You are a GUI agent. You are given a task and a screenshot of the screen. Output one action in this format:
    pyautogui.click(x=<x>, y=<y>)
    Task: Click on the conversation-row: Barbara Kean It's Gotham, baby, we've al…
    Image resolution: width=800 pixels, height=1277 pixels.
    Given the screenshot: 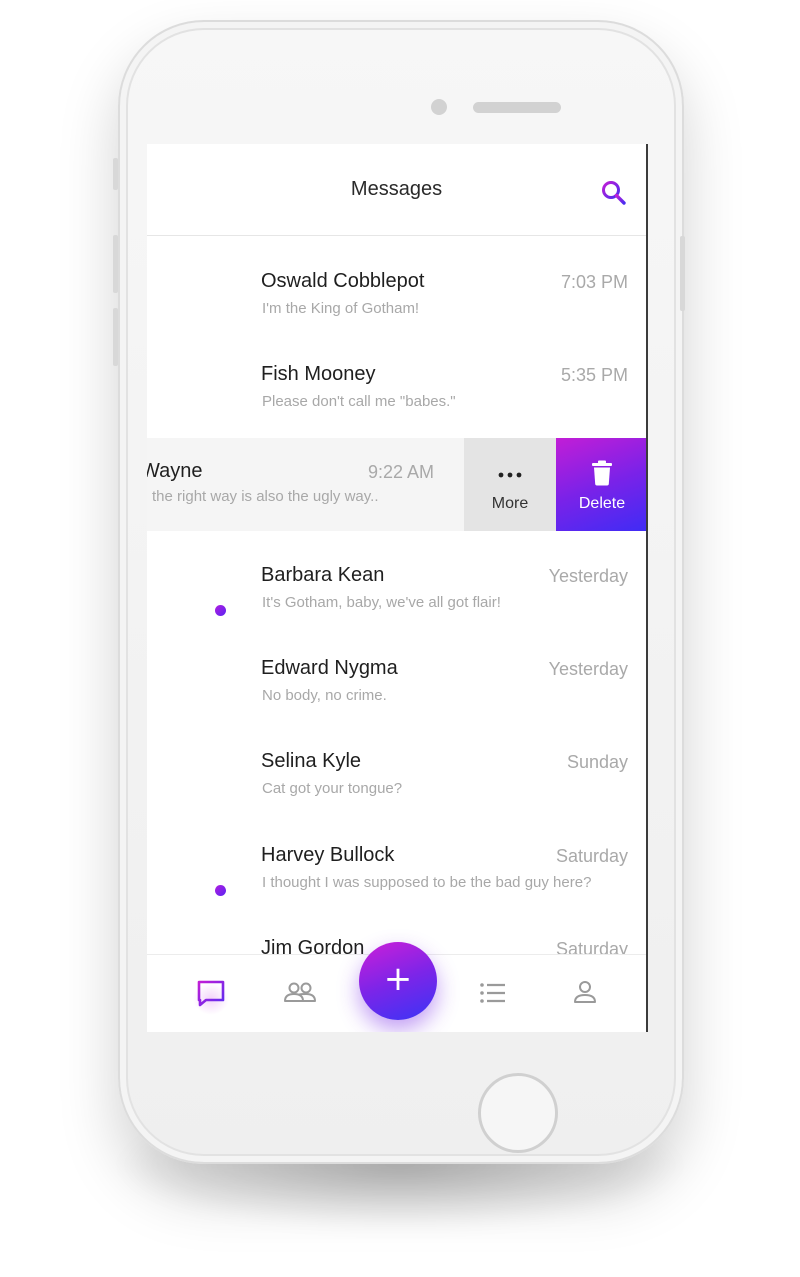 What is the action you would take?
    pyautogui.click(x=396, y=577)
    